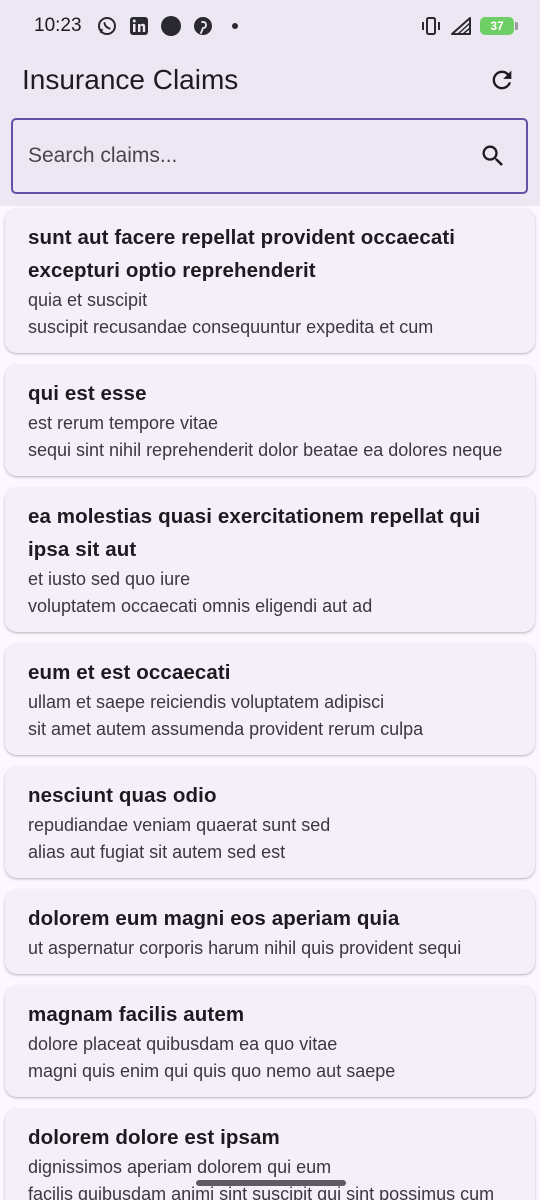 The width and height of the screenshot is (540, 1200). I want to click on circle-icon, so click(171, 26).